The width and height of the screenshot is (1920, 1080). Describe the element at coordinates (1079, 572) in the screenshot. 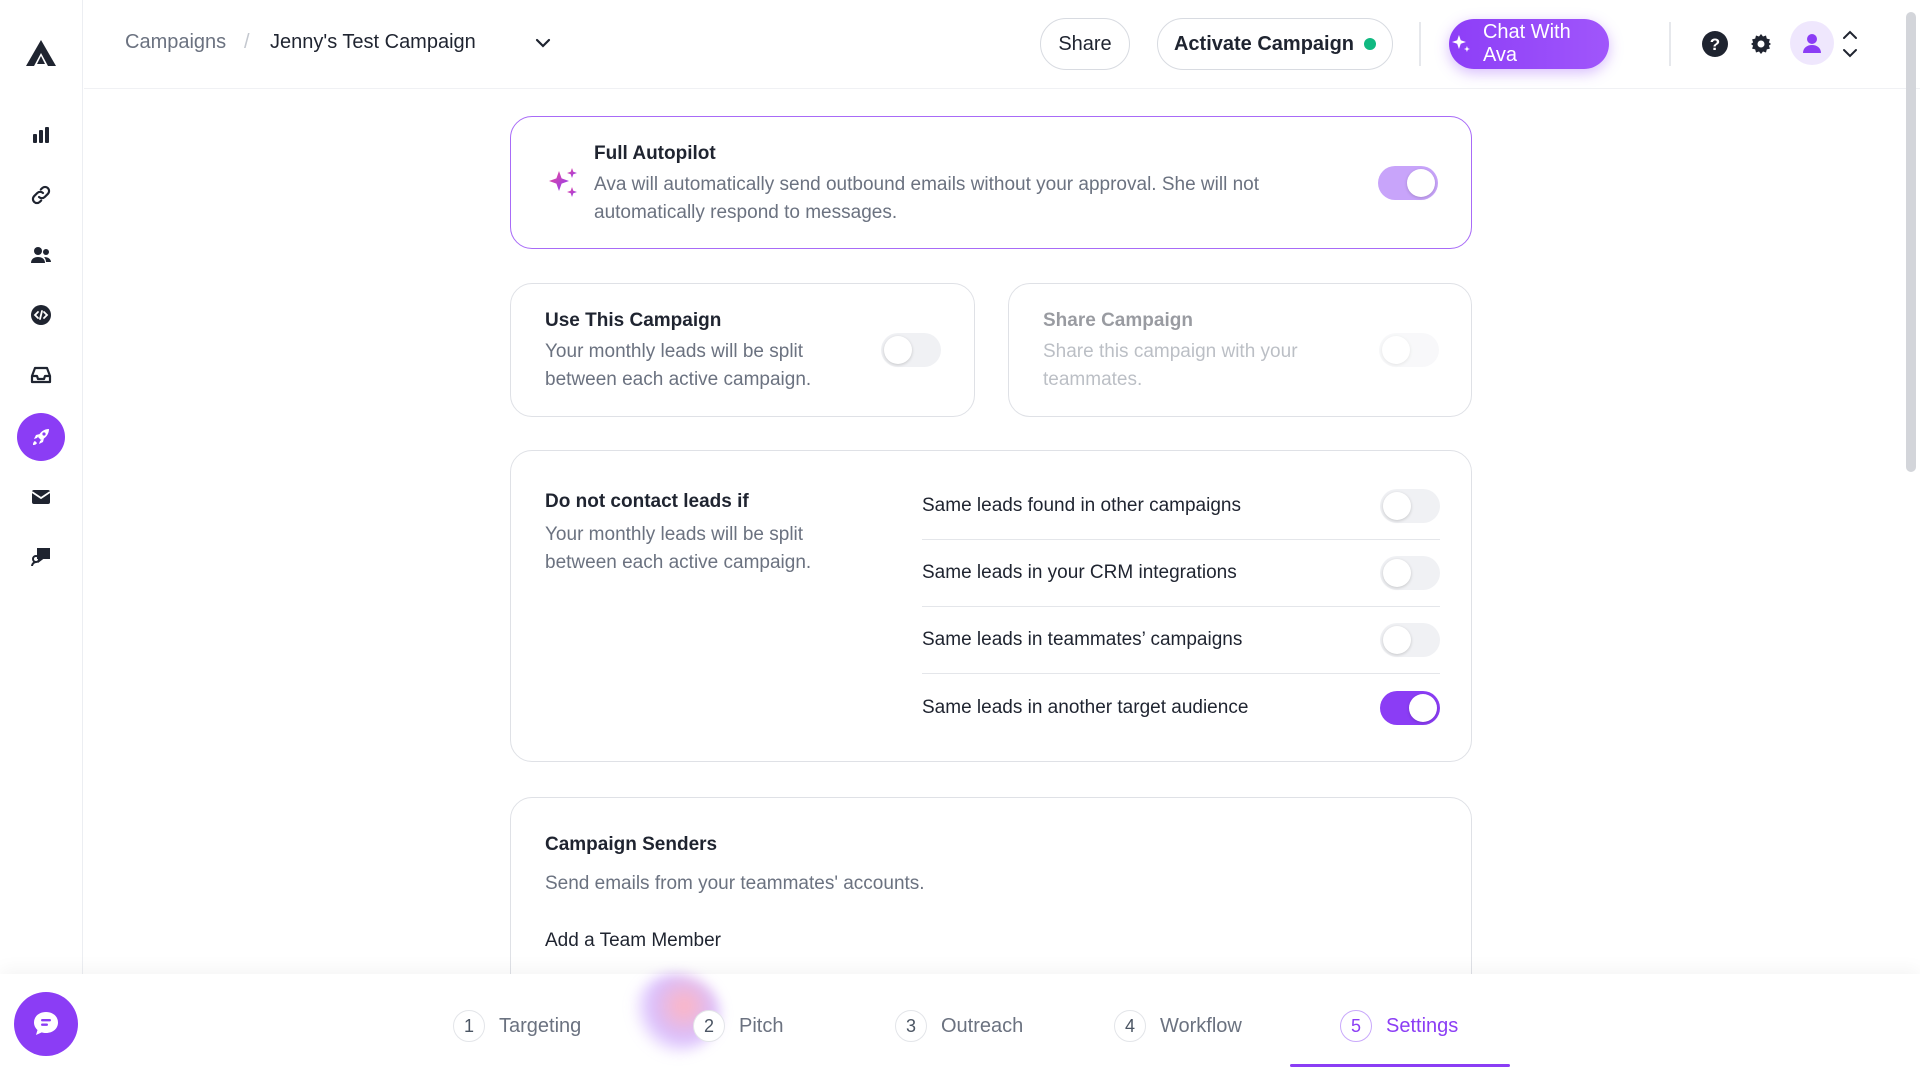

I see `dnc-option-label: Same leads in your CRM integrations` at that location.